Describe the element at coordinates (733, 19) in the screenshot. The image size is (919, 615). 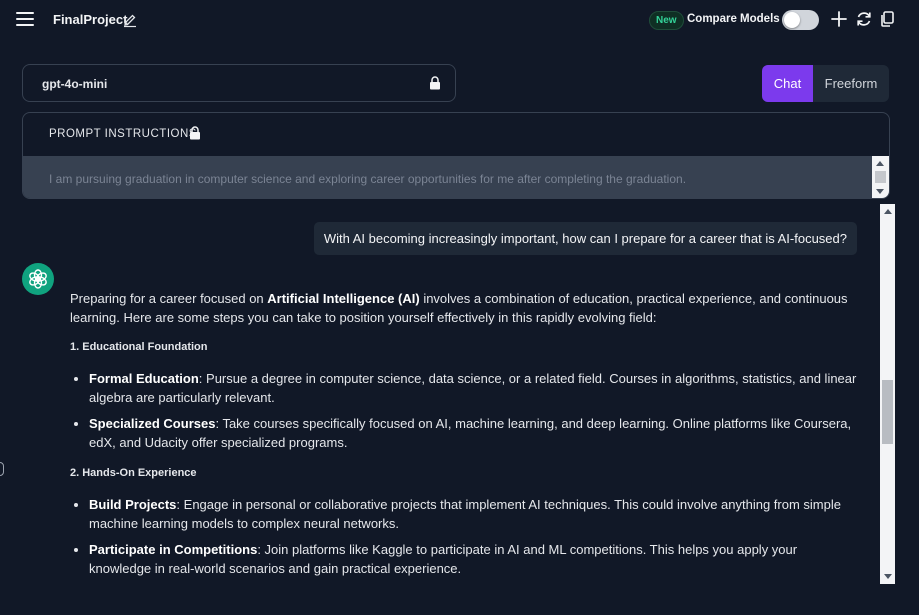
I see `compare-models-label: Compare Models` at that location.